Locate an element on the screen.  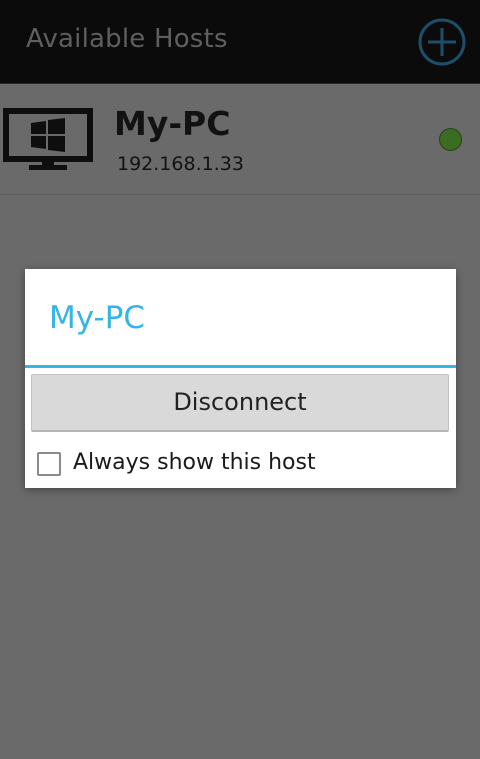
add-circle-icon is located at coordinates (442, 42).